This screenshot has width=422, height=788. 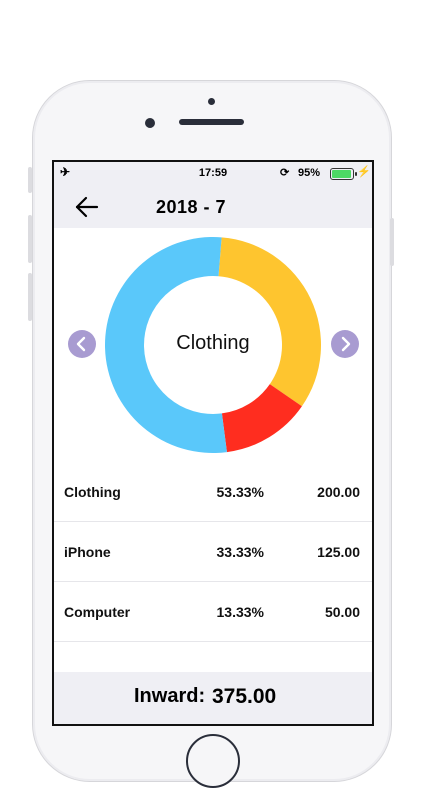 I want to click on volume-up-button, so click(x=30, y=239).